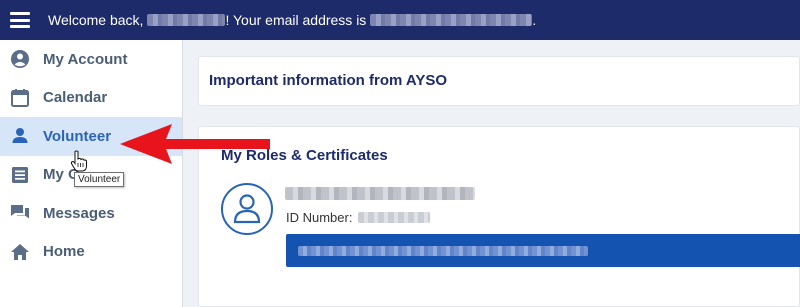  I want to click on sidebar-item-my-account: My Account, so click(91, 59).